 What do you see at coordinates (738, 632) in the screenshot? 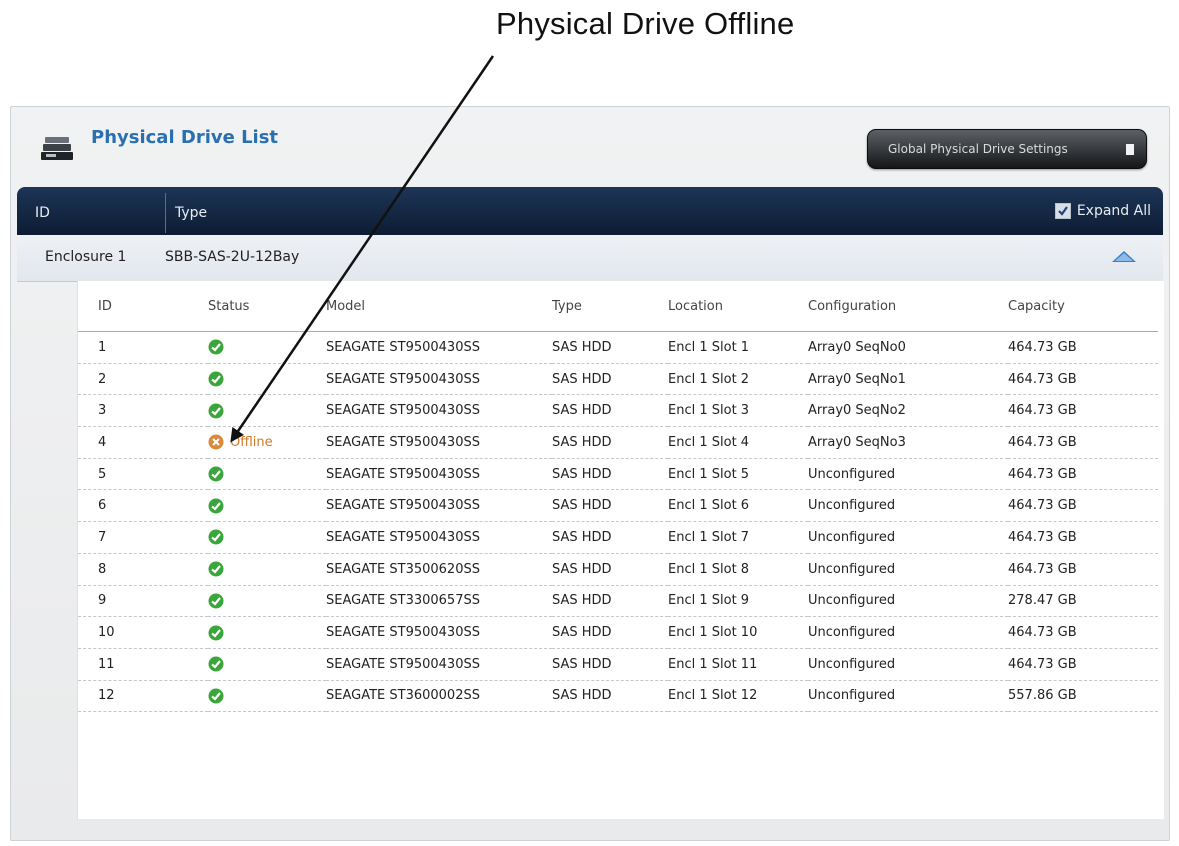
I see `location-cell: Encl 1 Slot 10` at bounding box center [738, 632].